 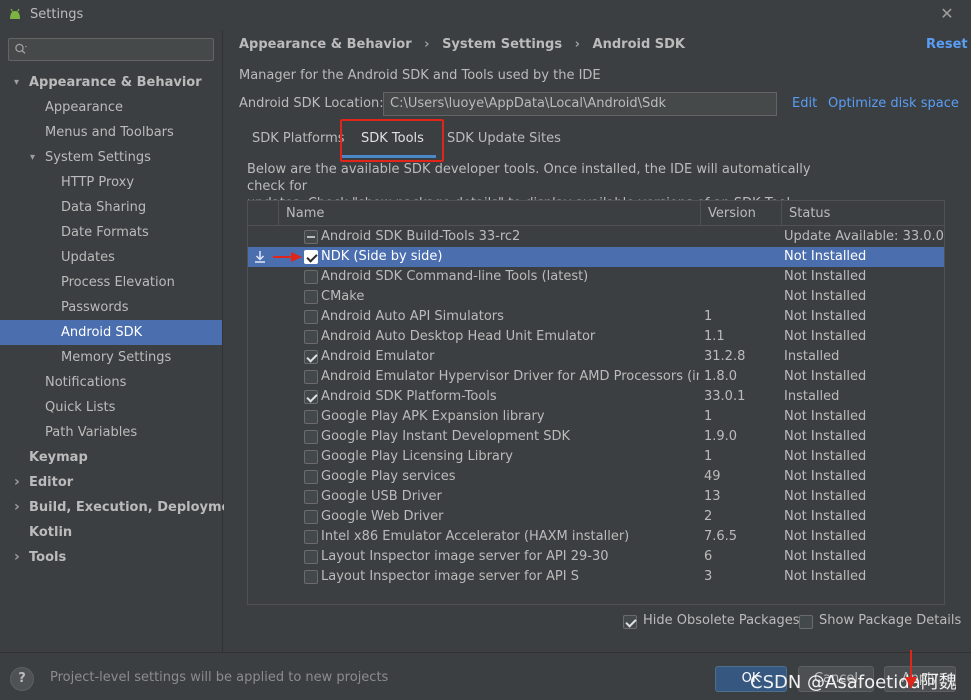 What do you see at coordinates (111, 532) in the screenshot?
I see `sidebar-item: Kotlin` at bounding box center [111, 532].